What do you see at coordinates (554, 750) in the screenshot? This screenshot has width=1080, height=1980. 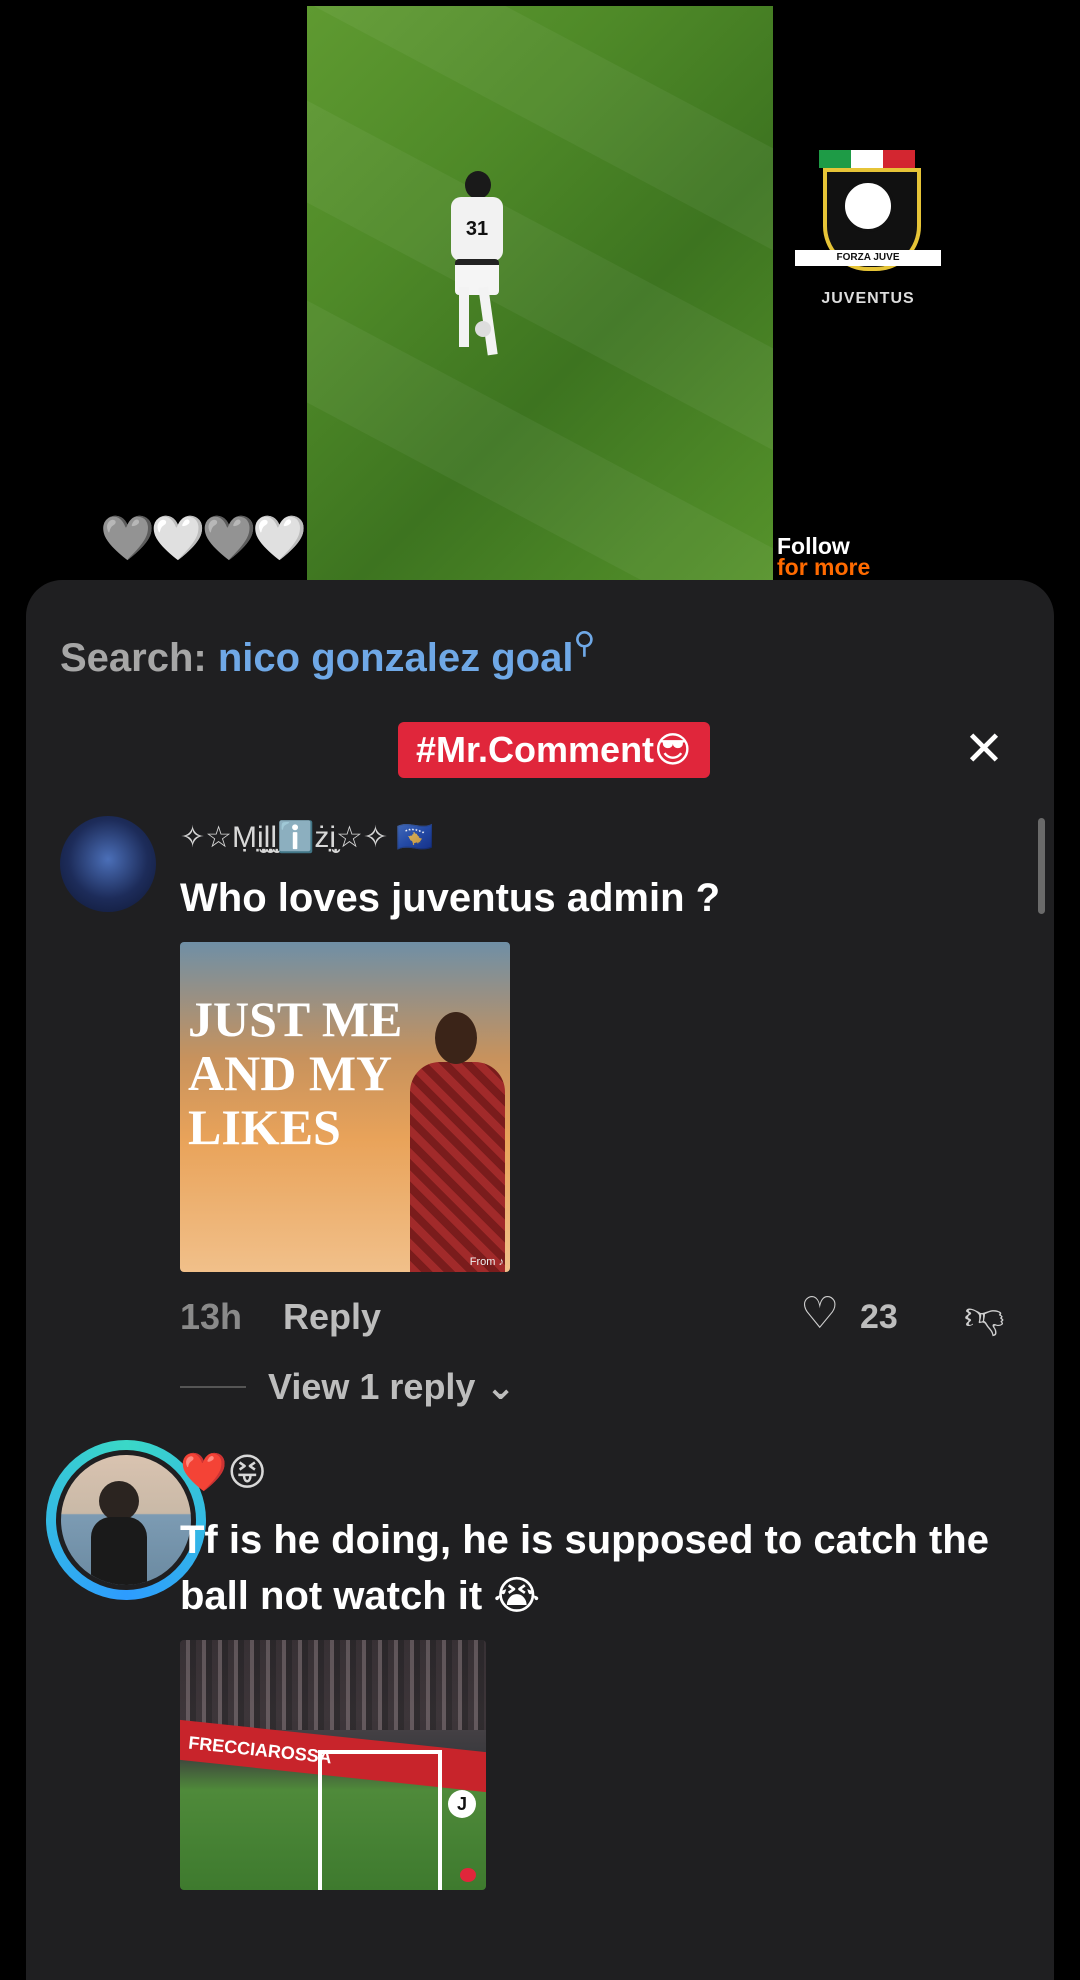 I see `mr-comment-tag: #Mr.Comment😎` at bounding box center [554, 750].